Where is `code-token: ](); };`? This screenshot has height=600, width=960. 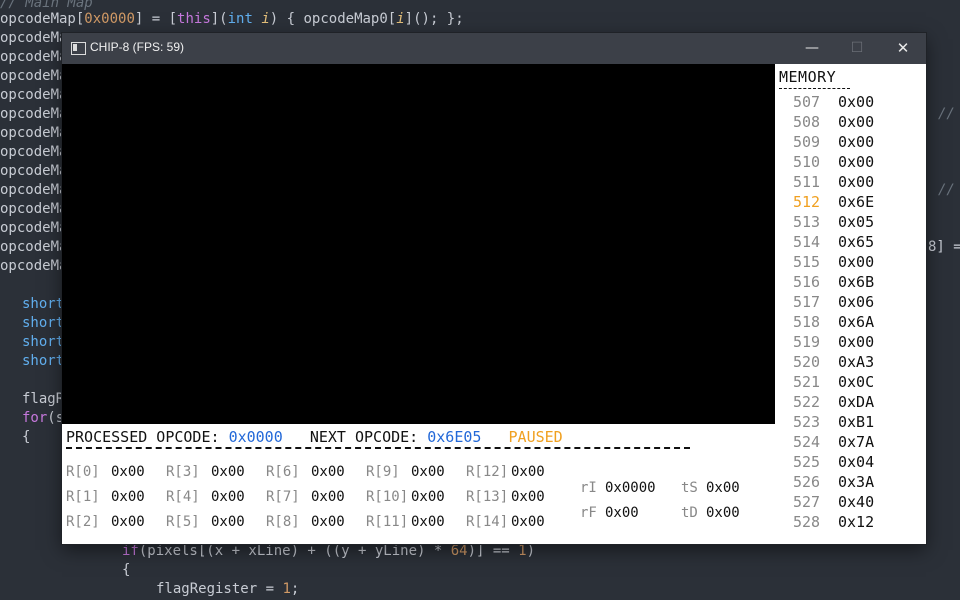
code-token: ](); }; is located at coordinates (434, 19).